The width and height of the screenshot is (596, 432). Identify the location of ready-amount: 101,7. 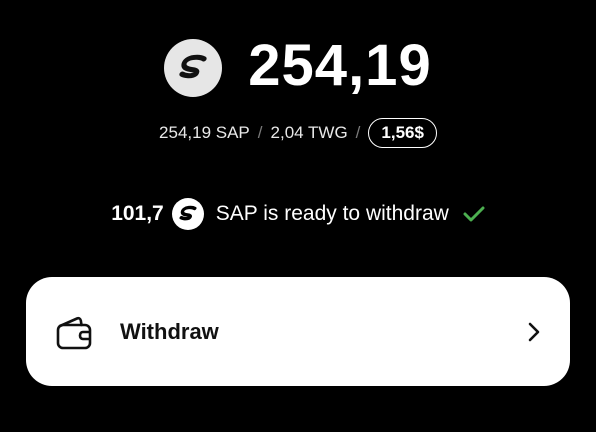
(137, 213).